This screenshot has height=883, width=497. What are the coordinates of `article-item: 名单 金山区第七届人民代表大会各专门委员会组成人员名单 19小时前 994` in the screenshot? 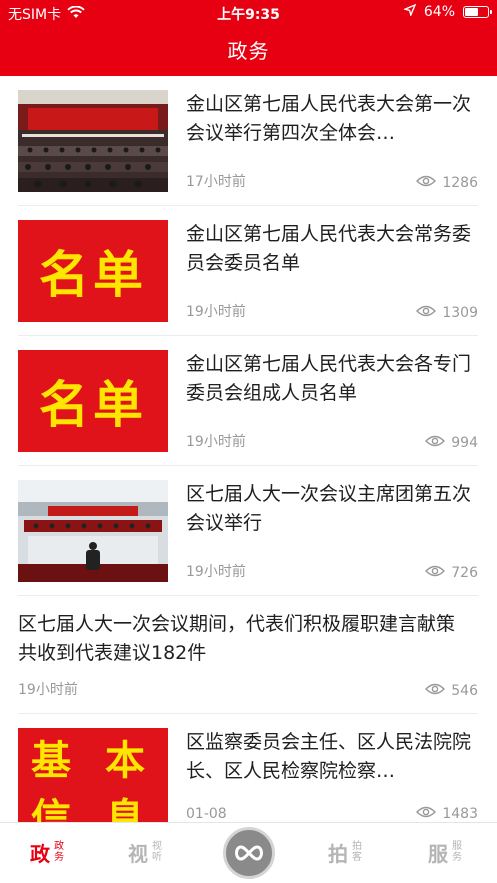 It's located at (248, 401).